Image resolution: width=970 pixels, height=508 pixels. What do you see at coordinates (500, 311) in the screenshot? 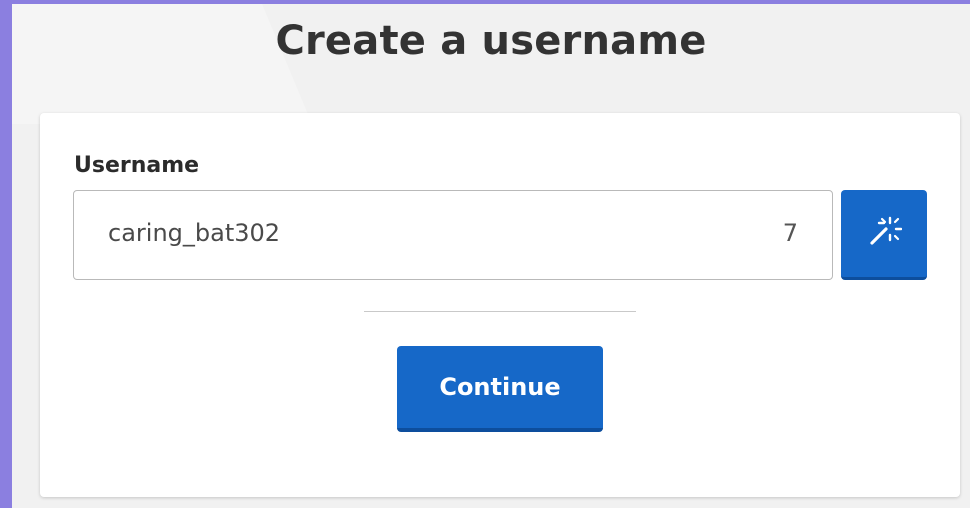
I see `divider` at bounding box center [500, 311].